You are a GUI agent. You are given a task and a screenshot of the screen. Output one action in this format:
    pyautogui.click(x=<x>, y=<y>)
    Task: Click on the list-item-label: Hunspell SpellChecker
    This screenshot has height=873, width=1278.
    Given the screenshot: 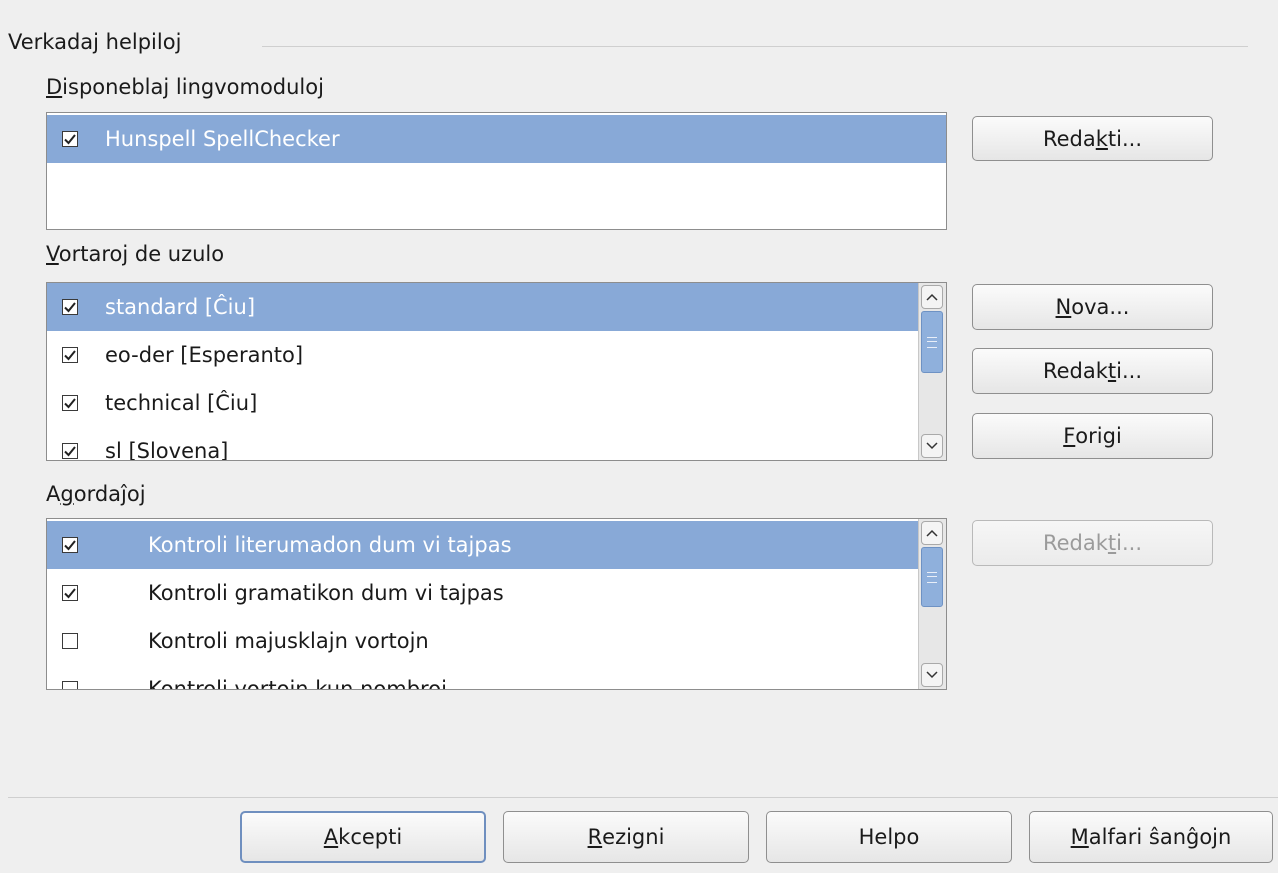 What is the action you would take?
    pyautogui.click(x=222, y=139)
    